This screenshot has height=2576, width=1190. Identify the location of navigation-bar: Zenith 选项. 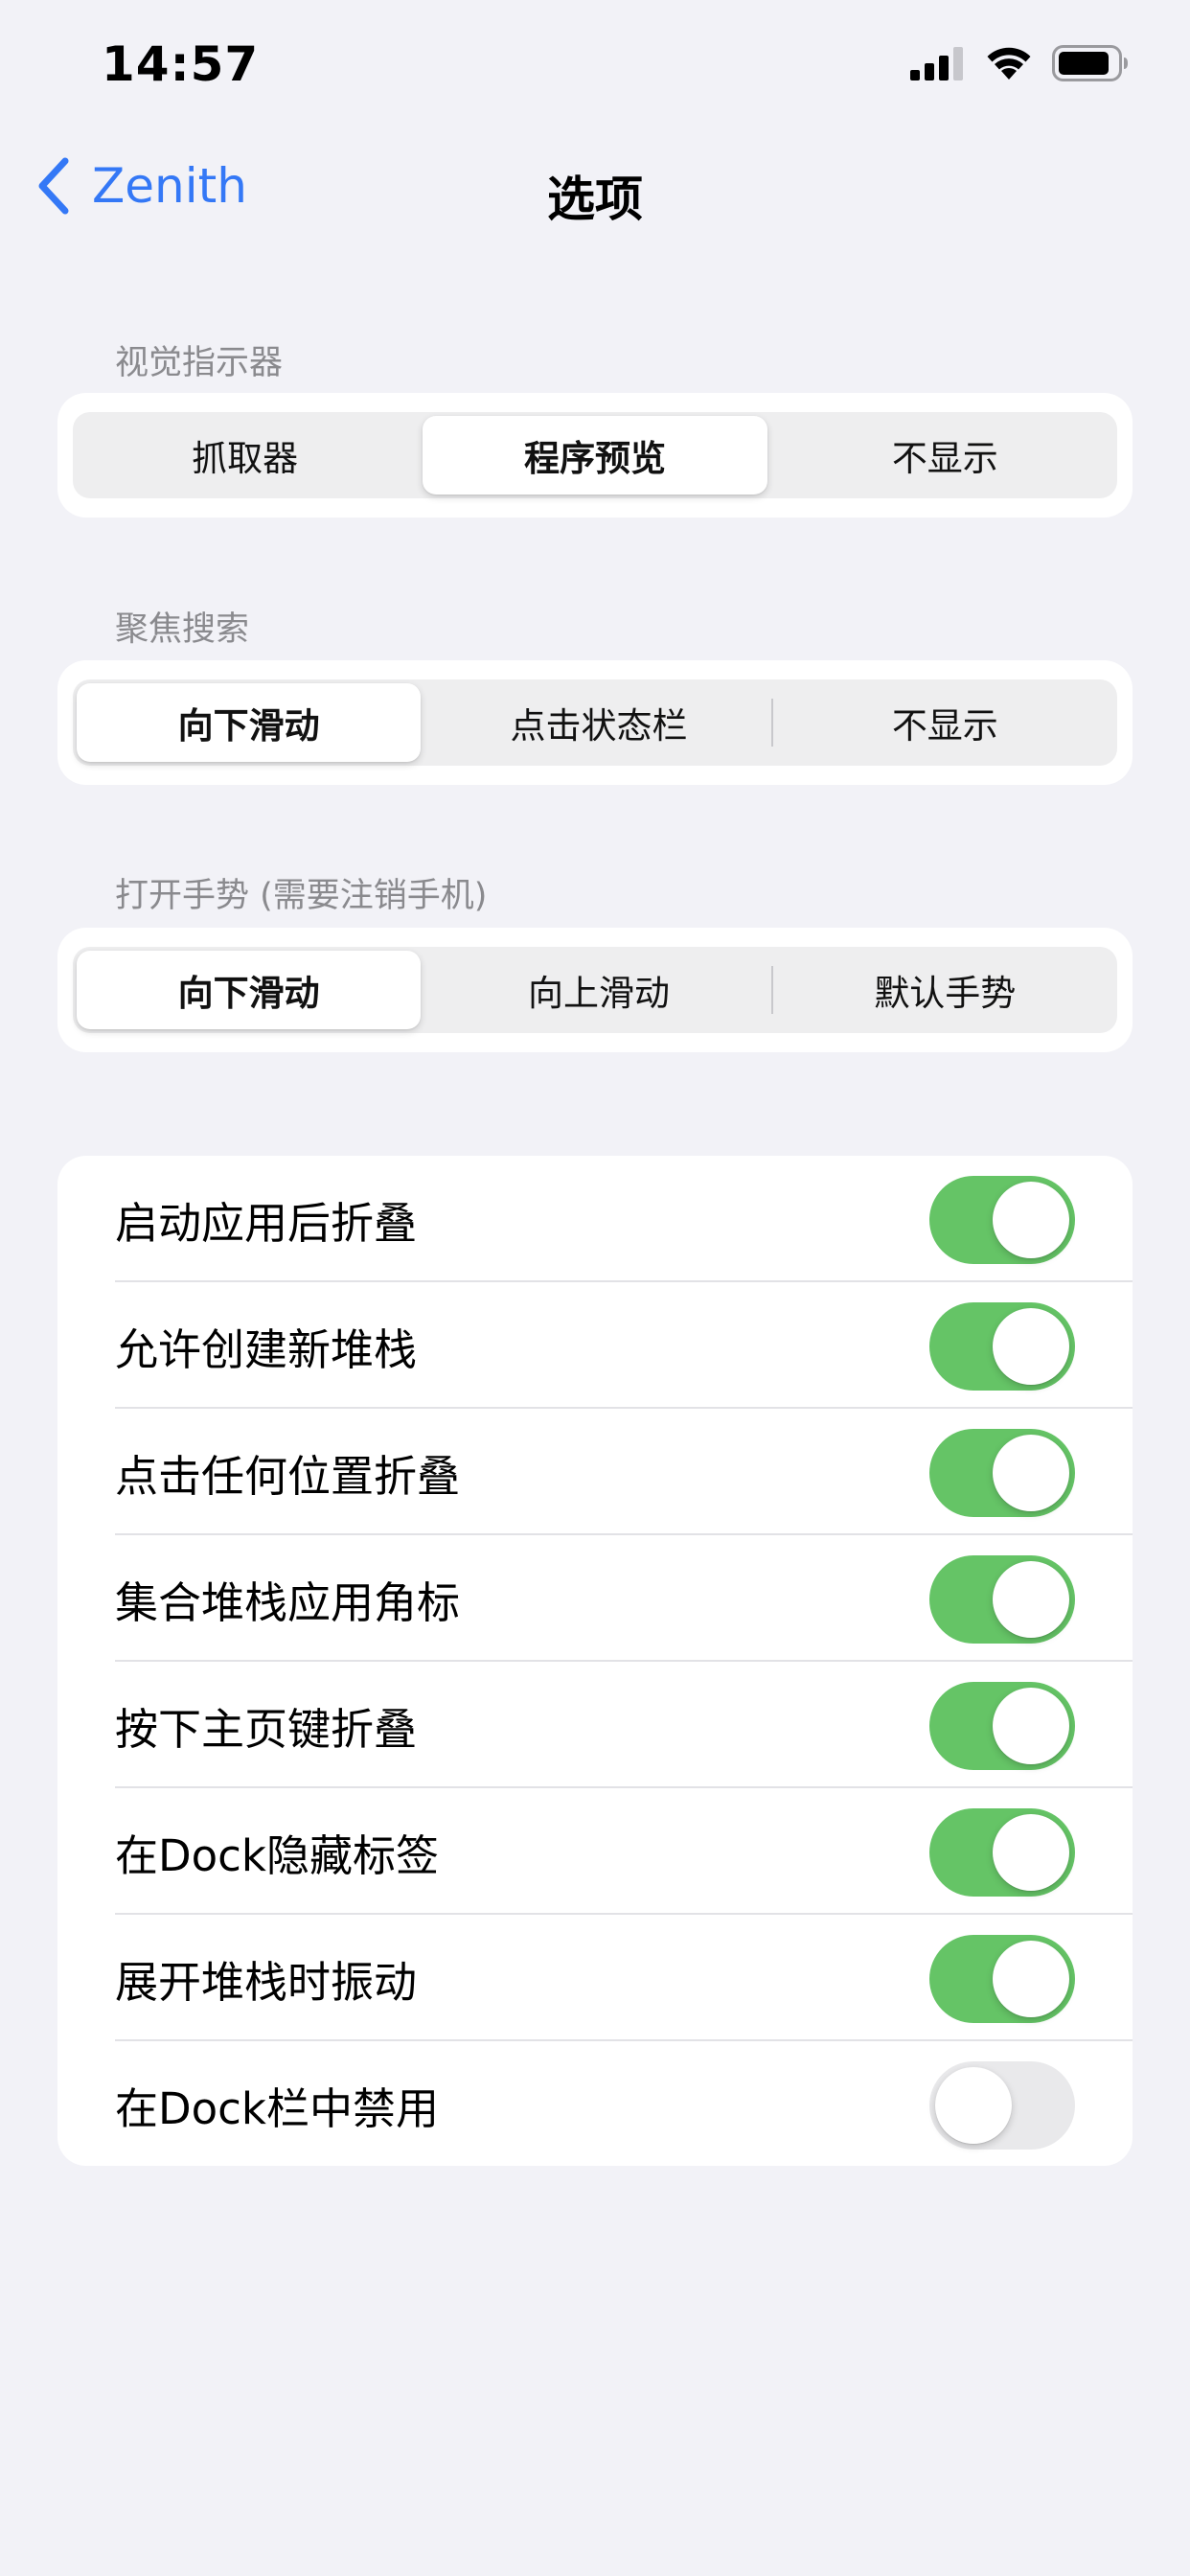
(595, 192).